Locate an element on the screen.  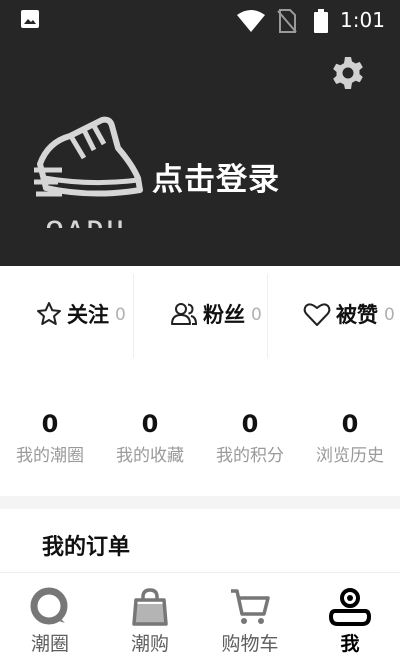
gallery-icon is located at coordinates (30, 19).